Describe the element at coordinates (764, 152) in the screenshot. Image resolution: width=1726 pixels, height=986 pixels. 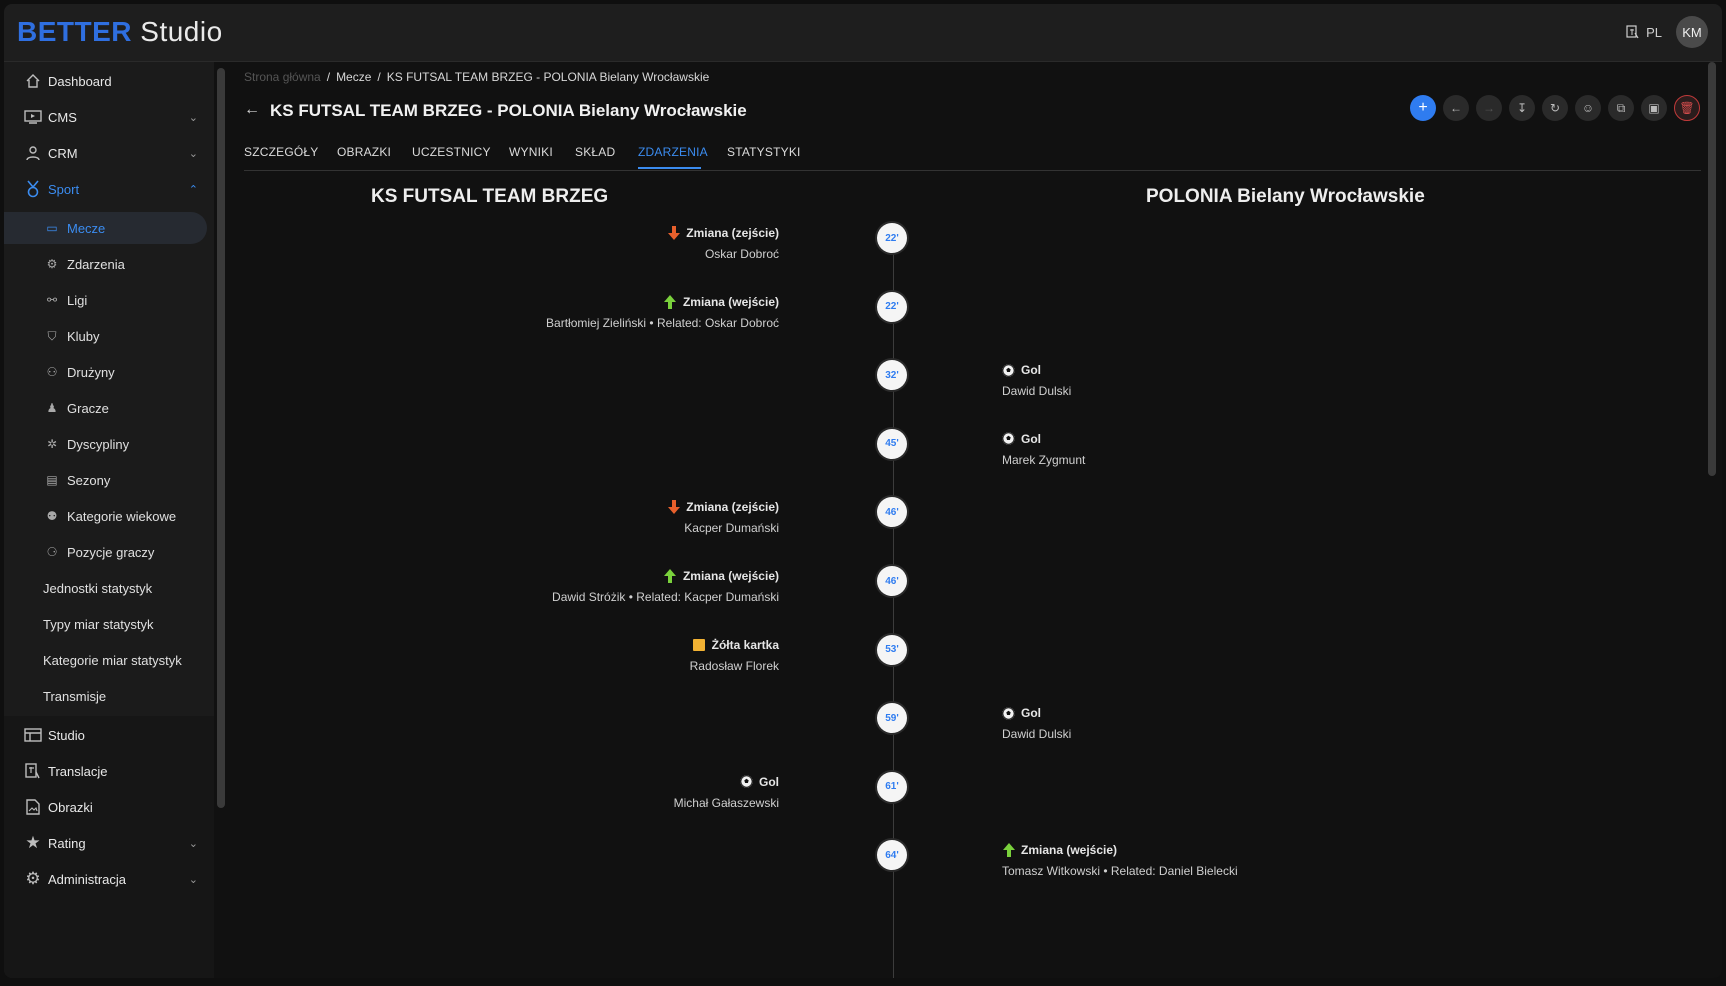
I see `tab-statystyki: STATYSTYKI` at that location.